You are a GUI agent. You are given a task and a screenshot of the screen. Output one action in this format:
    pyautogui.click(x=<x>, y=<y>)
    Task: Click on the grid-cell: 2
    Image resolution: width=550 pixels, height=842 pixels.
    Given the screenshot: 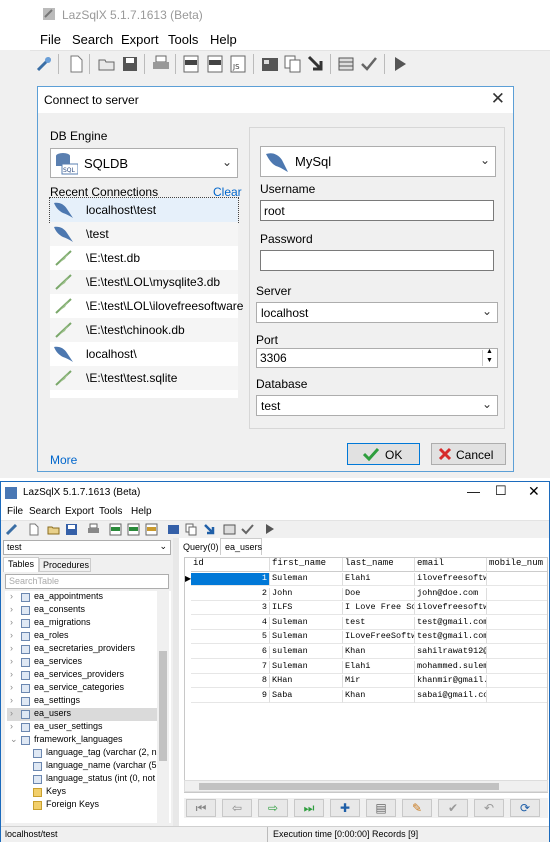 What is the action you would take?
    pyautogui.click(x=230, y=594)
    